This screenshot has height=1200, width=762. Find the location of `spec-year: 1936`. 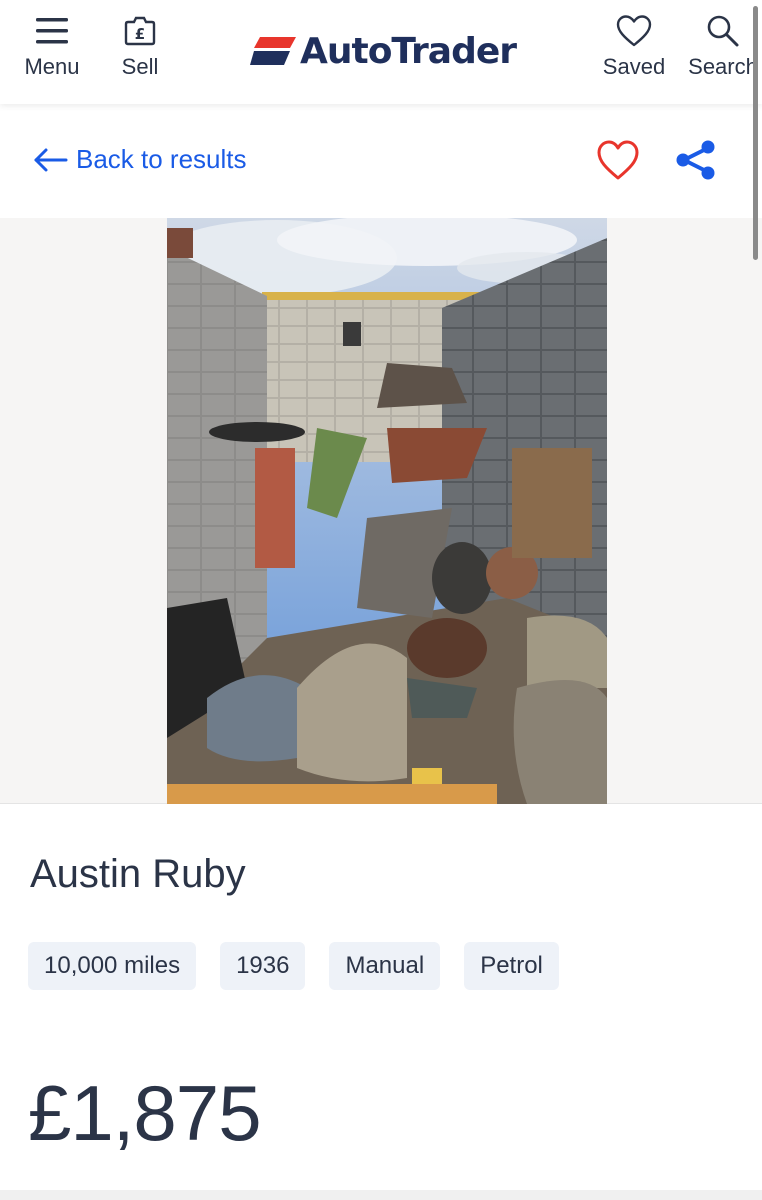

spec-year: 1936 is located at coordinates (263, 966).